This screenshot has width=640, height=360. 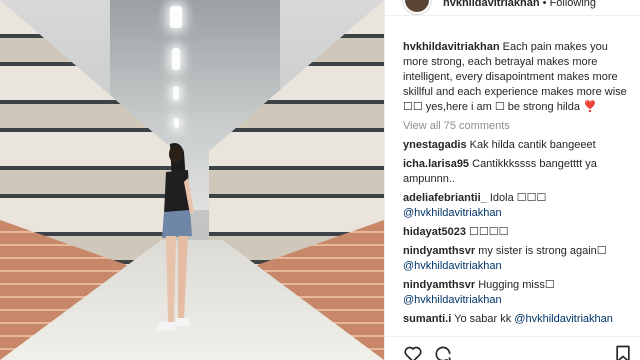 I want to click on comment-item: ynestagadis Kak hilda cantik bangeeet, so click(x=519, y=145).